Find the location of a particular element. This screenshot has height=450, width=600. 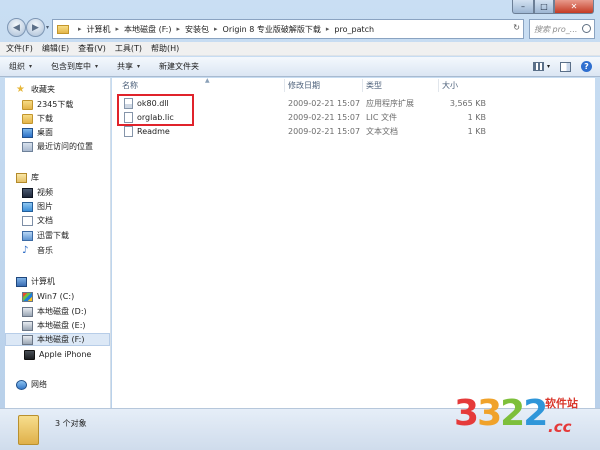

organize-button: 组织 ▾ is located at coordinates (20, 66).